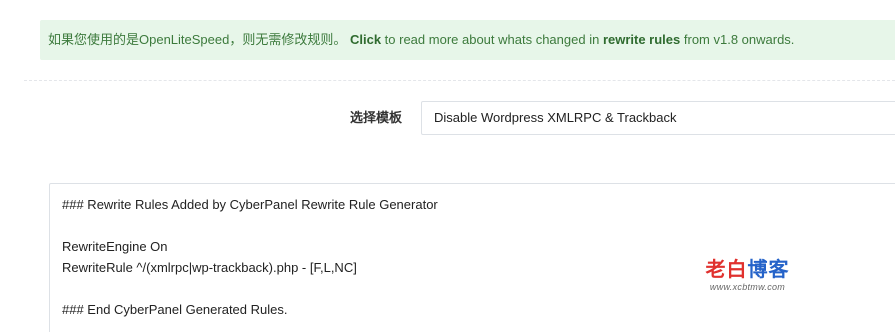 This screenshot has height=332, width=895. Describe the element at coordinates (478, 225) in the screenshot. I see `rules-line` at that location.